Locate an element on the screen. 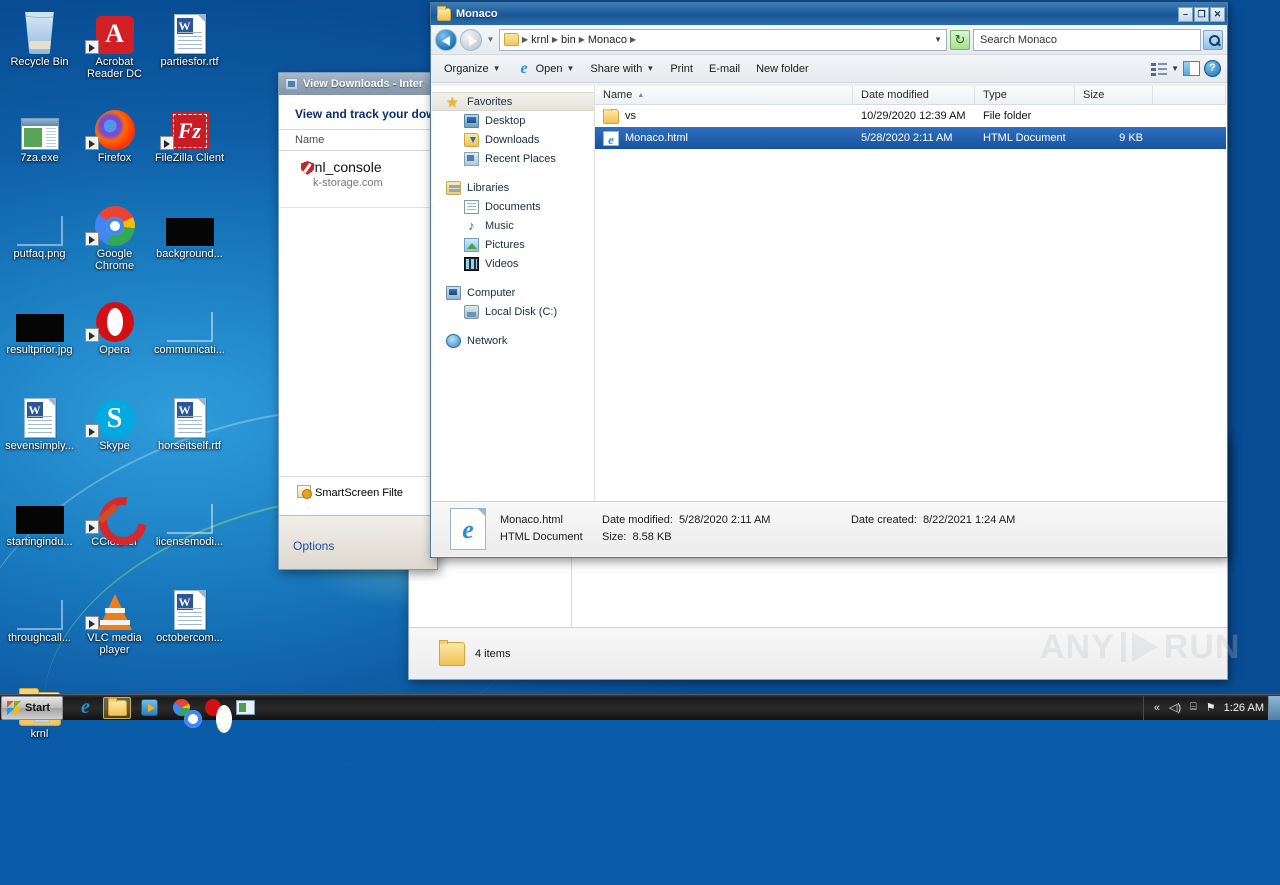 This screenshot has height=885, width=1280. close-button: ✕ is located at coordinates (1217, 14).